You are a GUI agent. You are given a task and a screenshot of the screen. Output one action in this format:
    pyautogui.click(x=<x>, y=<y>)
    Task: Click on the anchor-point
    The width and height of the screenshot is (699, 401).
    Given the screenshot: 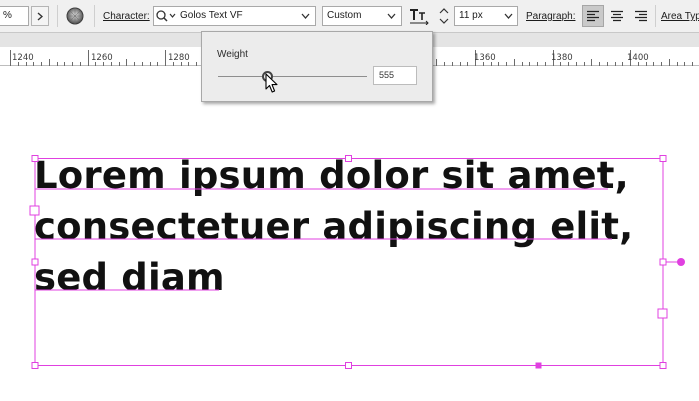 What is the action you would take?
    pyautogui.click(x=538, y=365)
    